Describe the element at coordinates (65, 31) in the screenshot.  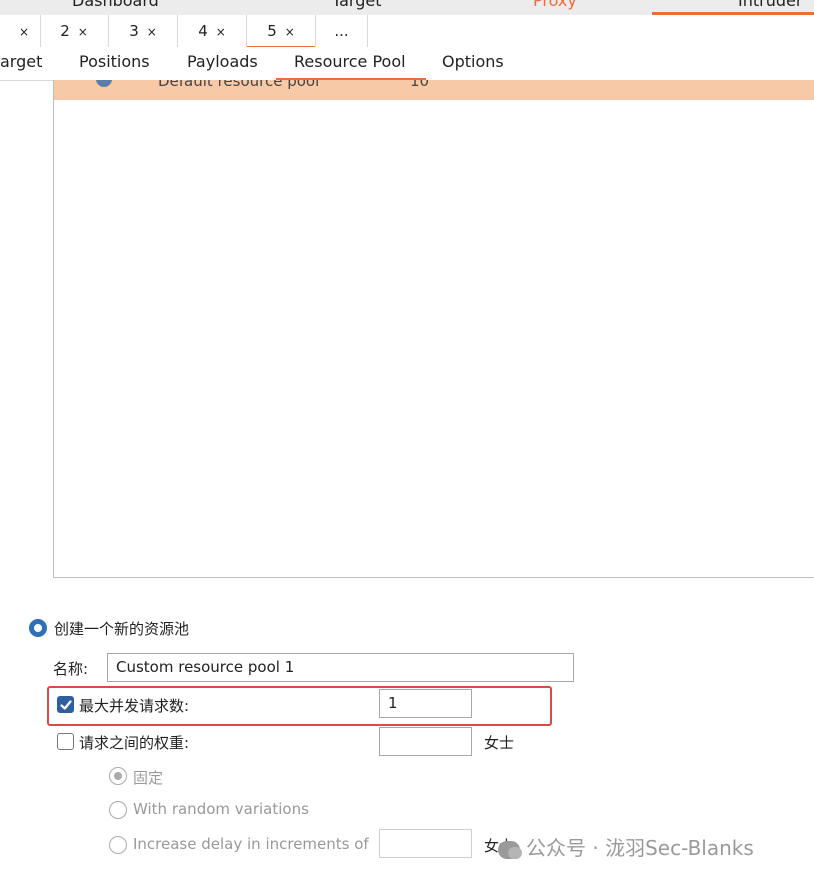
I see `tab-label: 2` at that location.